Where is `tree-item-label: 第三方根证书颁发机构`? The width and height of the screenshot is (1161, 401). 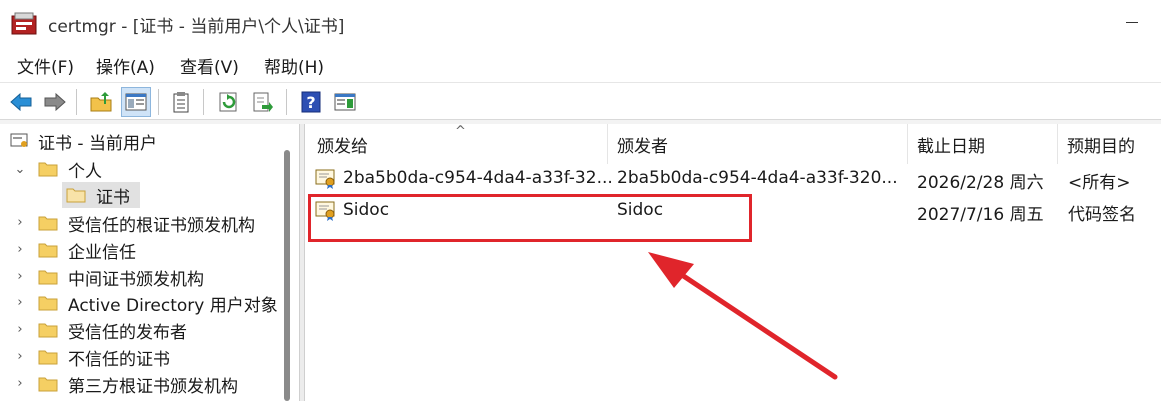 tree-item-label: 第三方根证书颁发机构 is located at coordinates (153, 386).